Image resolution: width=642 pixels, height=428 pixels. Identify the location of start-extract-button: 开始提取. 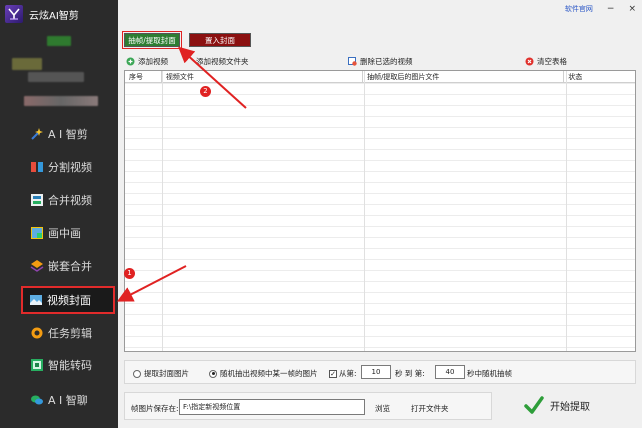
(565, 405).